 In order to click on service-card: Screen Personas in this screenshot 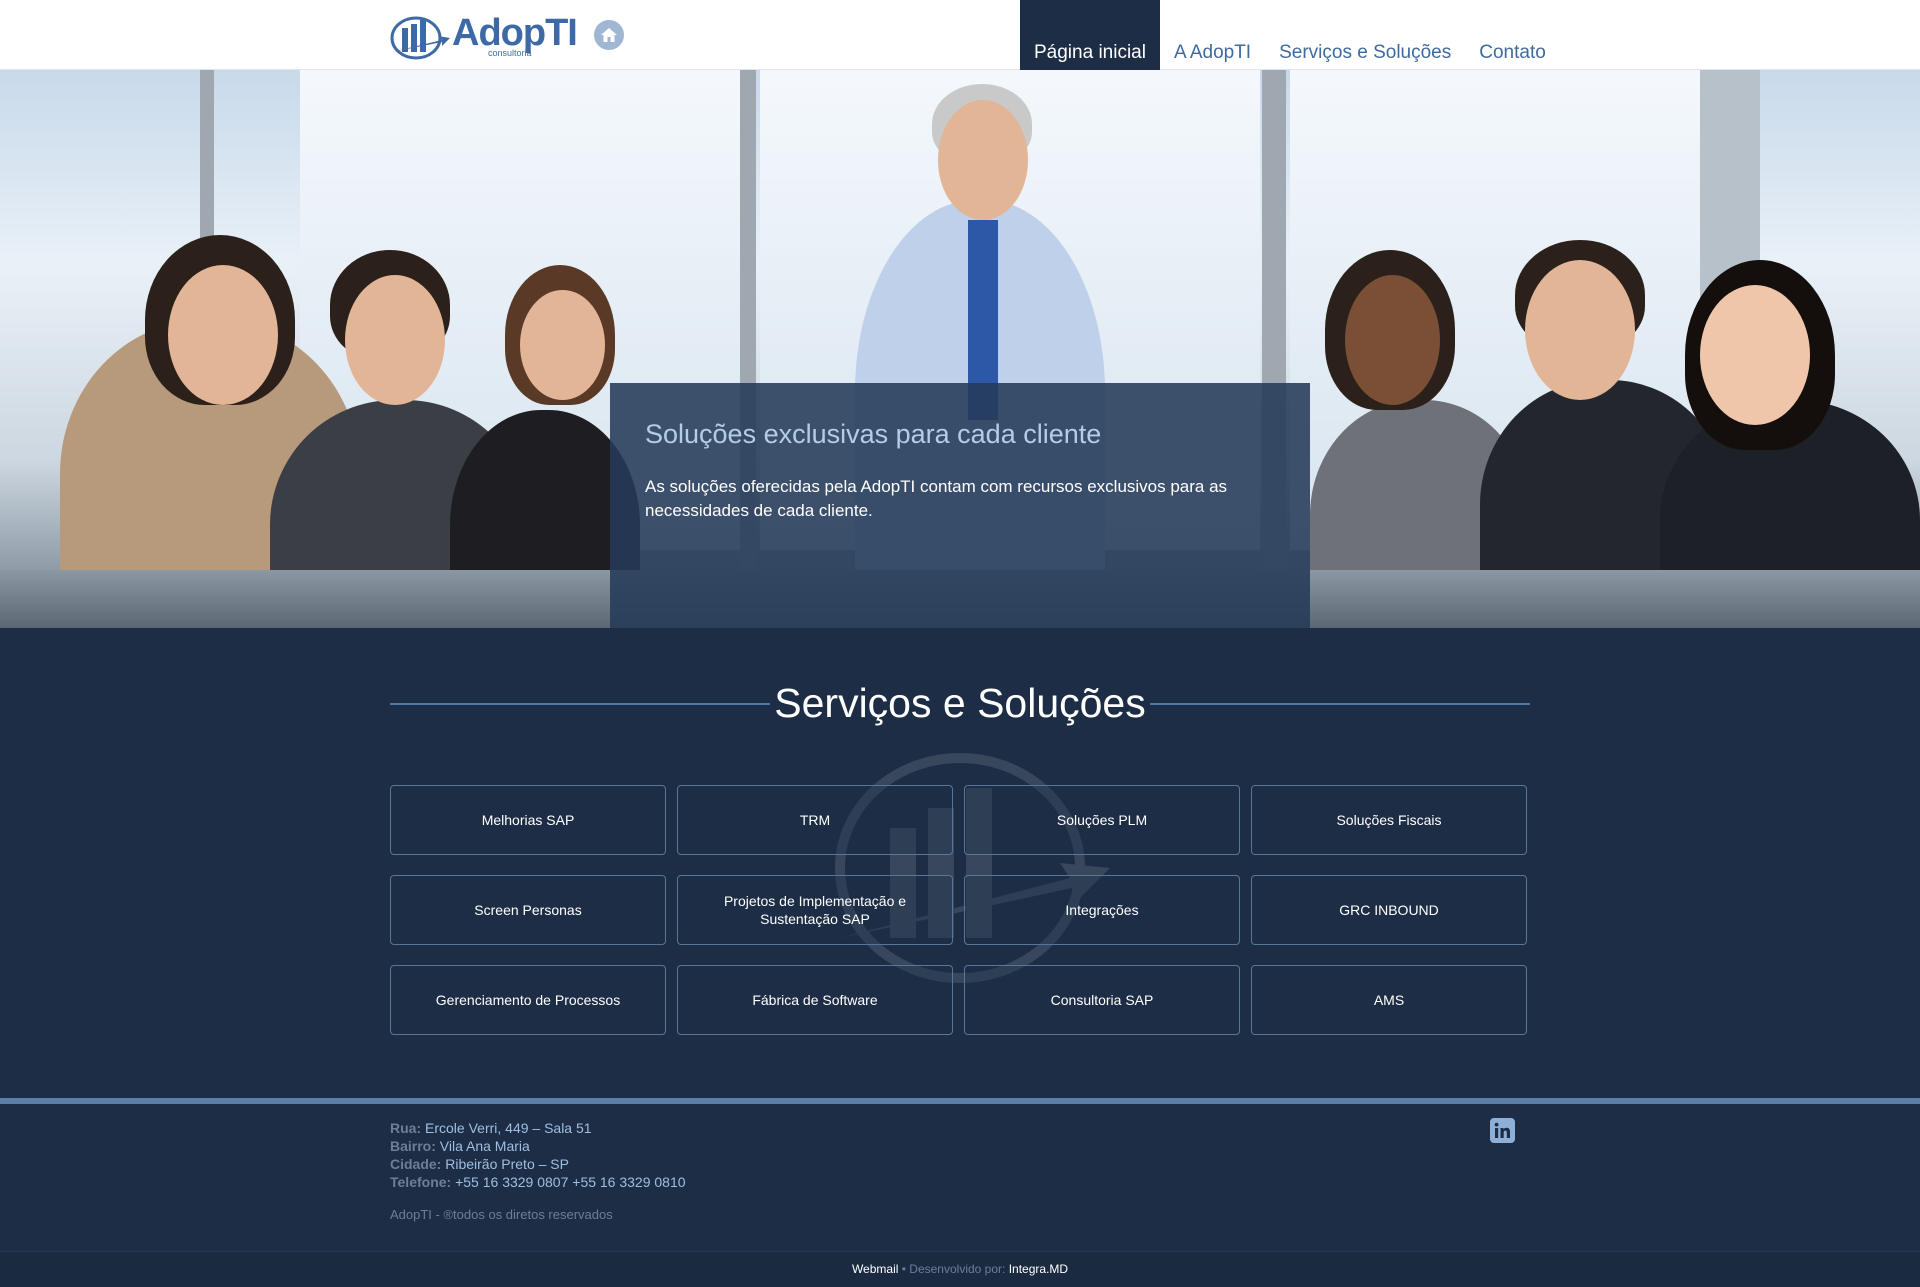, I will do `click(528, 910)`.